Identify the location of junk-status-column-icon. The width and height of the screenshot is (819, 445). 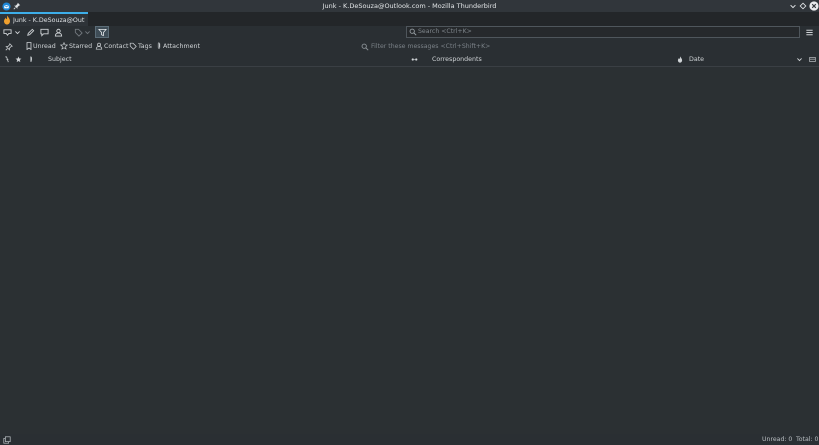
(680, 59).